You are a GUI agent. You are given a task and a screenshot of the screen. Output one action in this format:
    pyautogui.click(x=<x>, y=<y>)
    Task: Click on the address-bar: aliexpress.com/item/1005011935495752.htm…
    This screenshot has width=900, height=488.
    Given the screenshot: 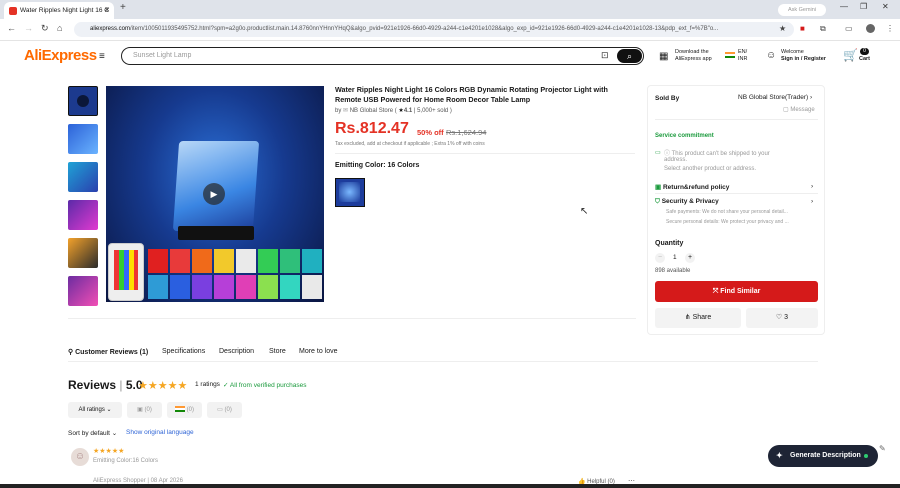 What is the action you would take?
    pyautogui.click(x=434, y=29)
    